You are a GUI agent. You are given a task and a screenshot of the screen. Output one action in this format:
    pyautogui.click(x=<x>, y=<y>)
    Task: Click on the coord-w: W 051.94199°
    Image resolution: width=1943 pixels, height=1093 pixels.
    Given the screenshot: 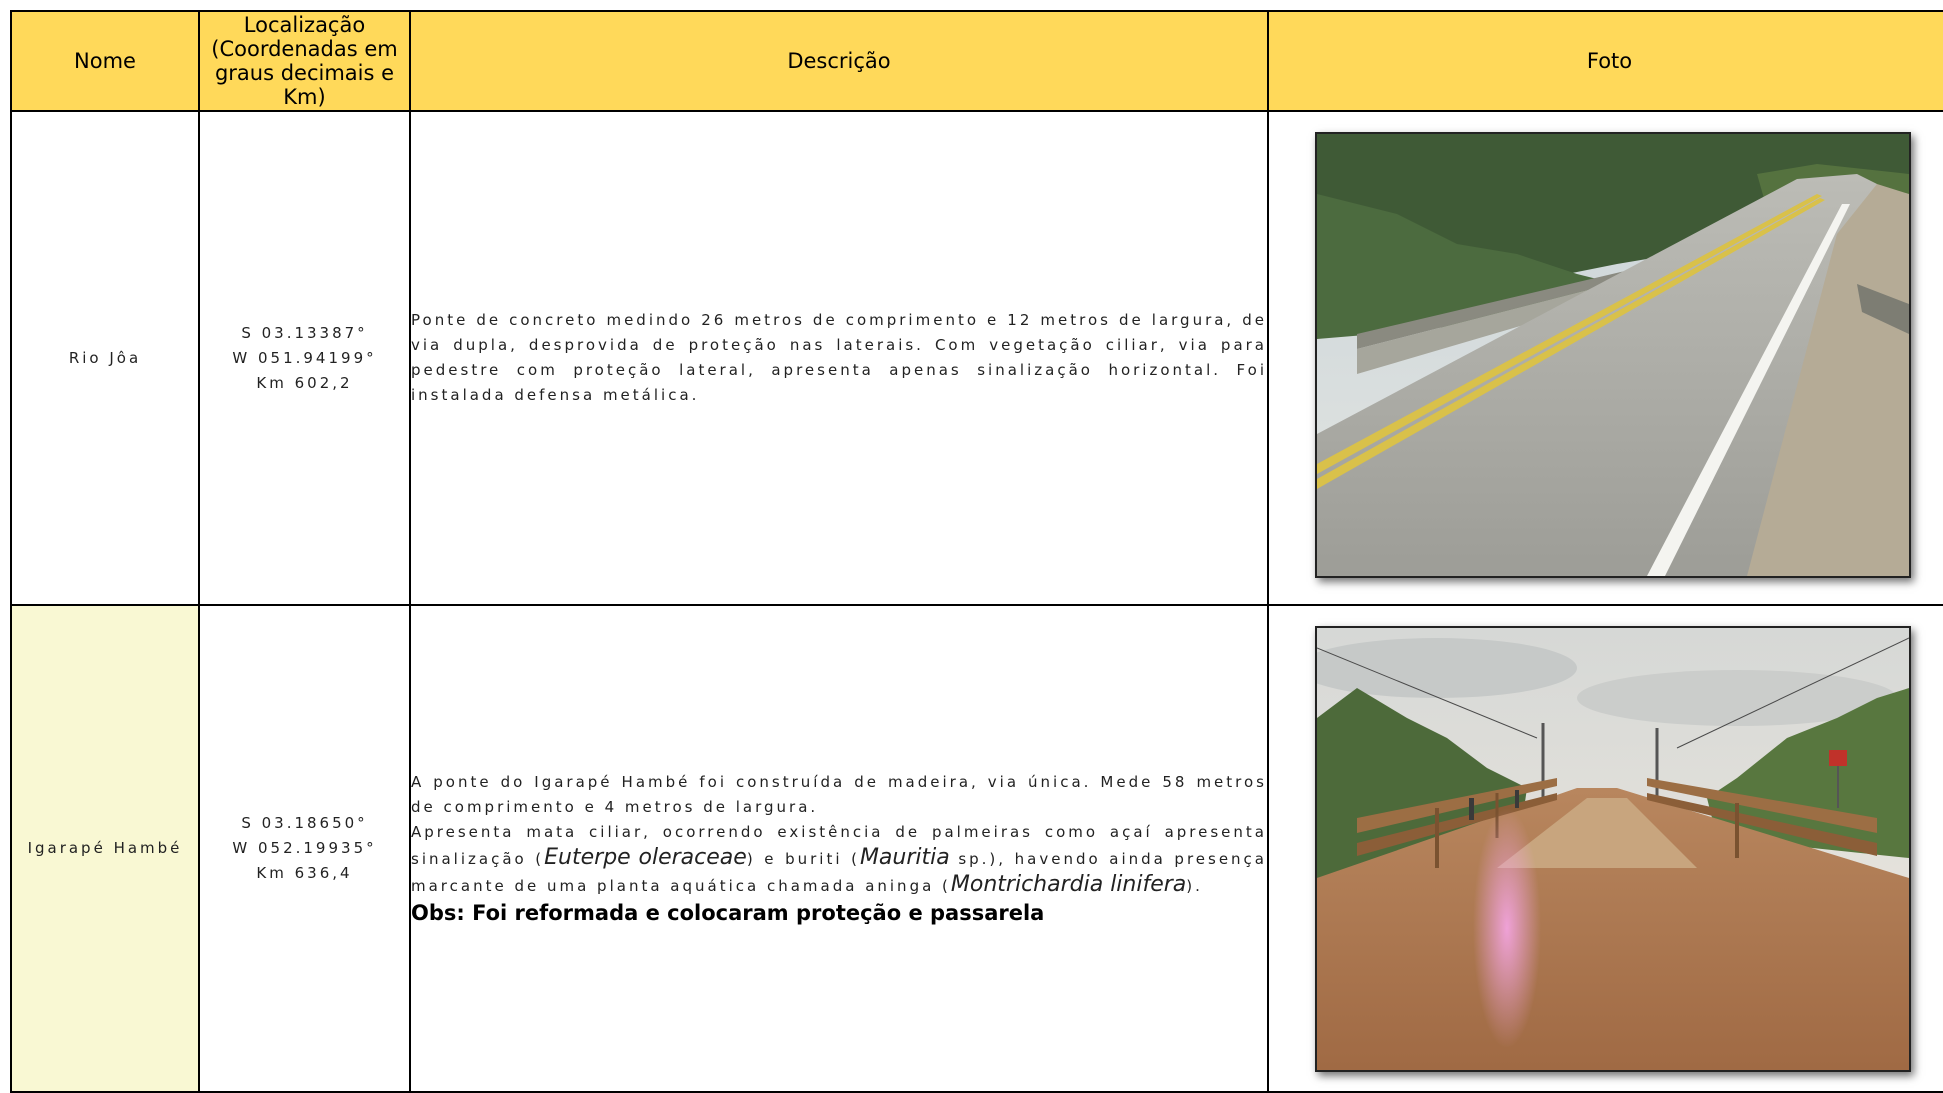 What is the action you would take?
    pyautogui.click(x=304, y=357)
    